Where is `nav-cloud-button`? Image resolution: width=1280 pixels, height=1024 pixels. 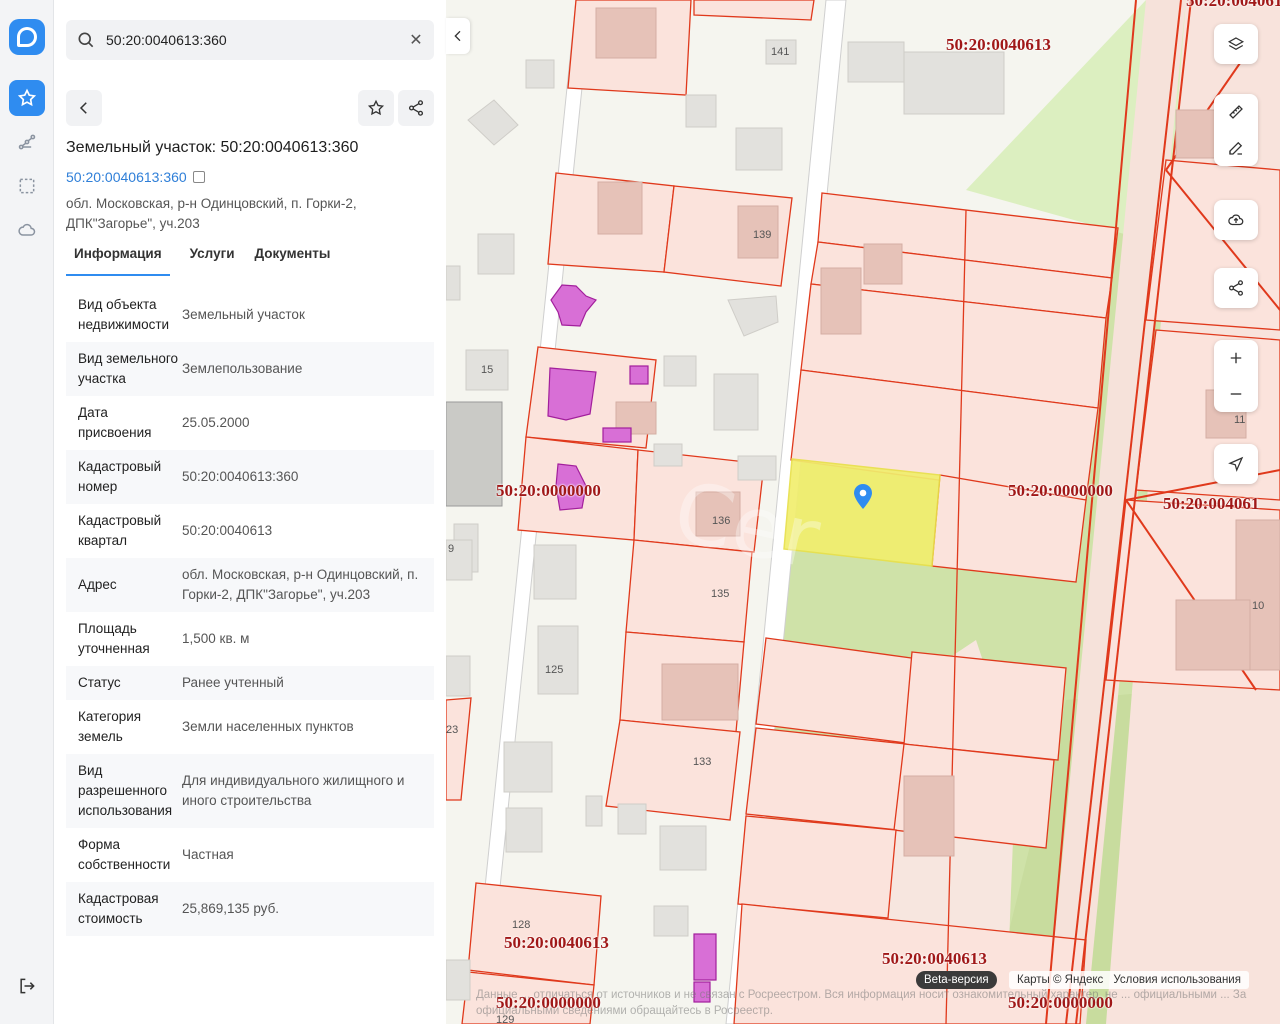 nav-cloud-button is located at coordinates (27, 230).